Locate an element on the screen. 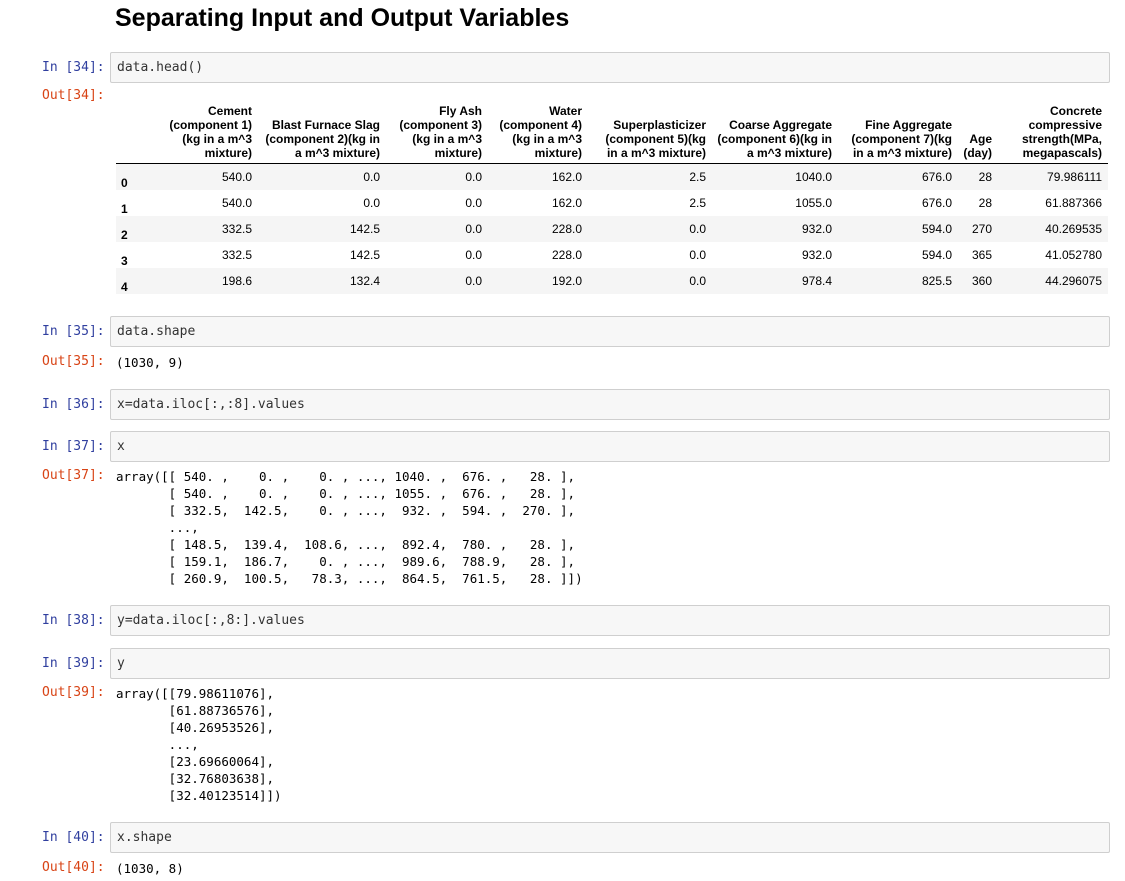  code-text: data.shape is located at coordinates (156, 331).